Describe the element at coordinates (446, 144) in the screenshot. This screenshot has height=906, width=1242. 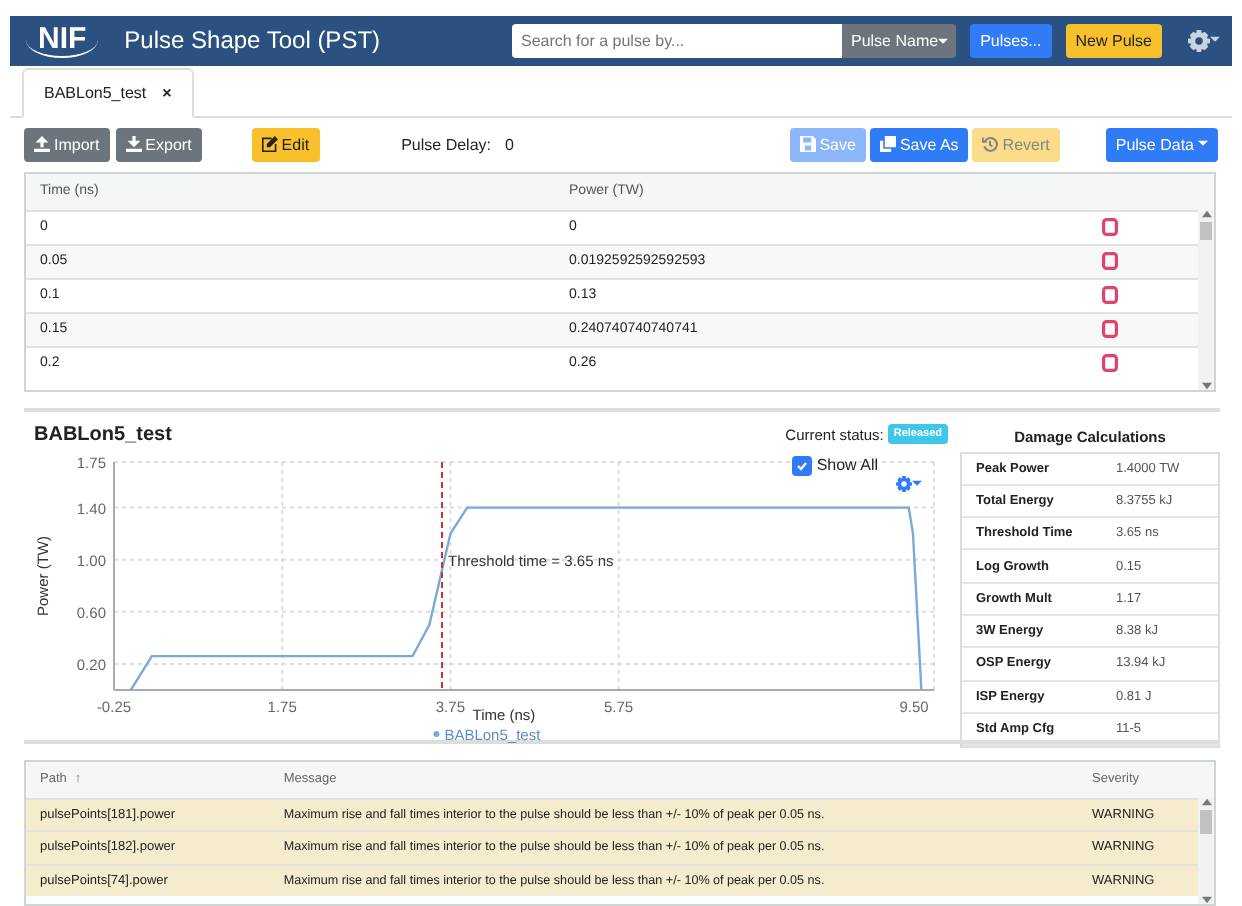
I see `pulse-delay-label: Pulse Delay:` at that location.